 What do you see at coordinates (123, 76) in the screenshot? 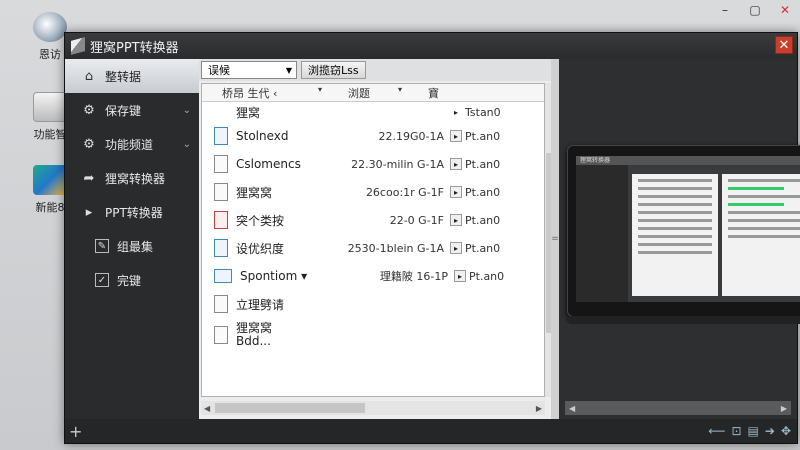
I see `sidebar-item-label: 整转据` at bounding box center [123, 76].